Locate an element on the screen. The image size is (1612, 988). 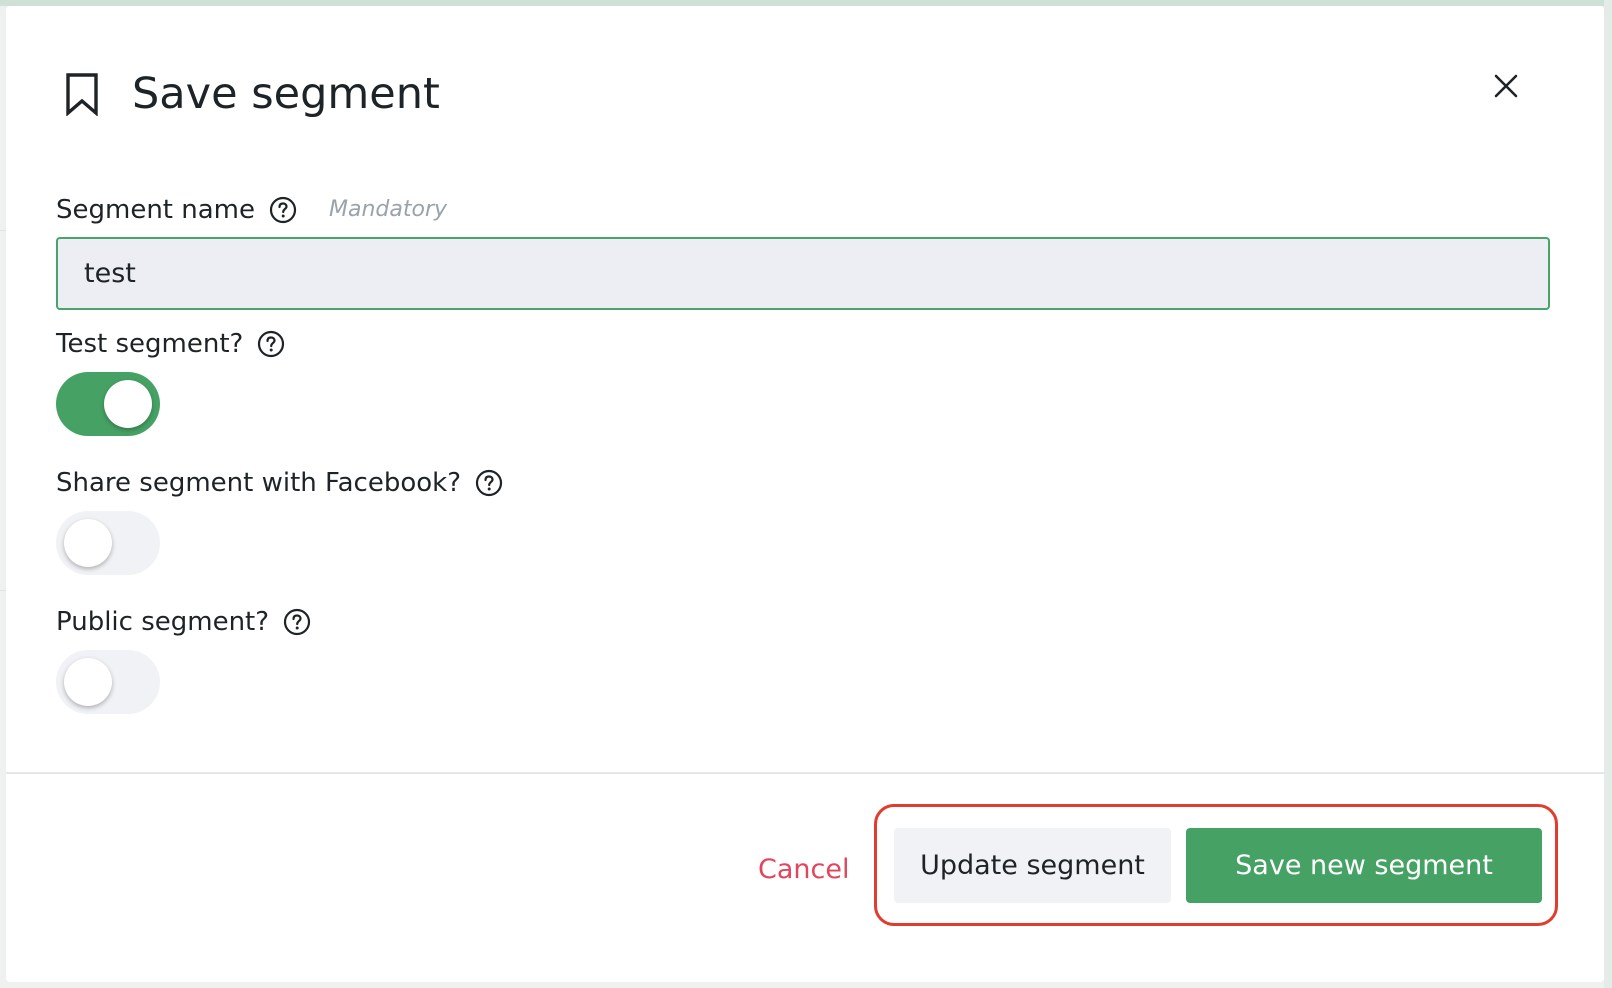
share-facebook-label-row: Share segment with Facebook? is located at coordinates (279, 483).